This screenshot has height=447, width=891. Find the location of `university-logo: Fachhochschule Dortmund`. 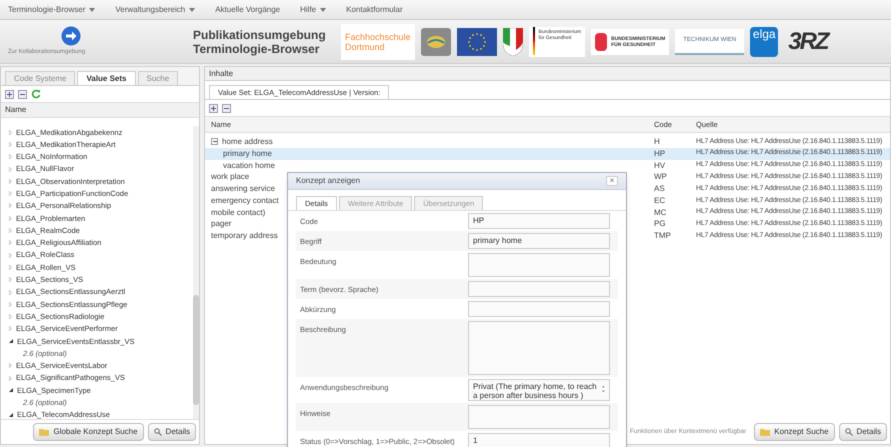

university-logo: Fachhochschule Dortmund is located at coordinates (378, 42).